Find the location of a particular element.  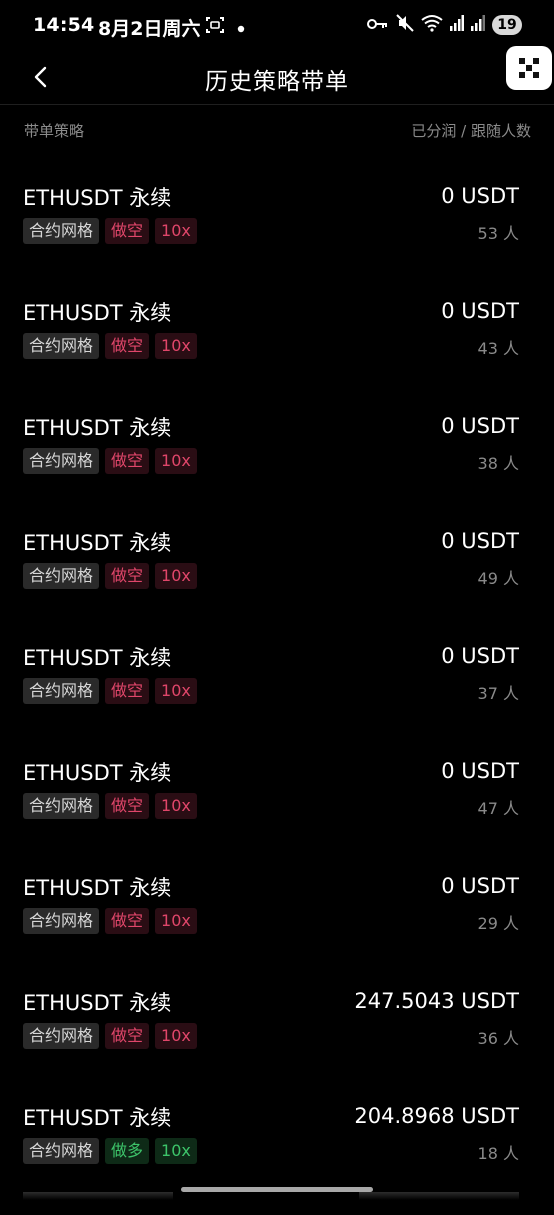

list-item: ETHUSDT 永续 0 USDT 合约网格 做空 10x 53 人 is located at coordinates (277, 237).